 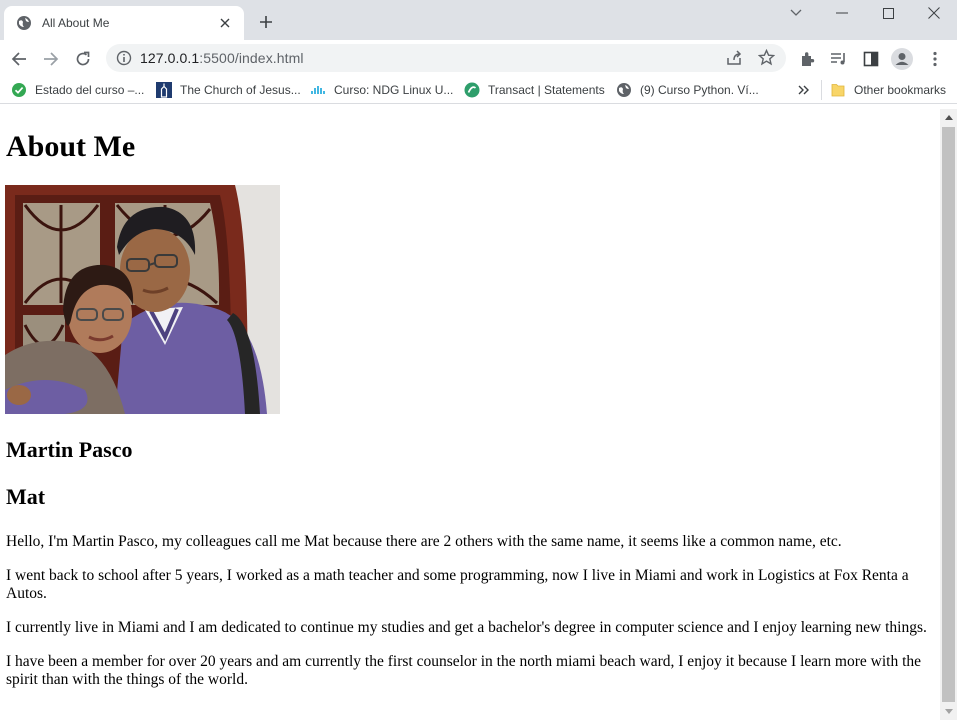 I want to click on url-path: :5500/index.html, so click(x=251, y=58).